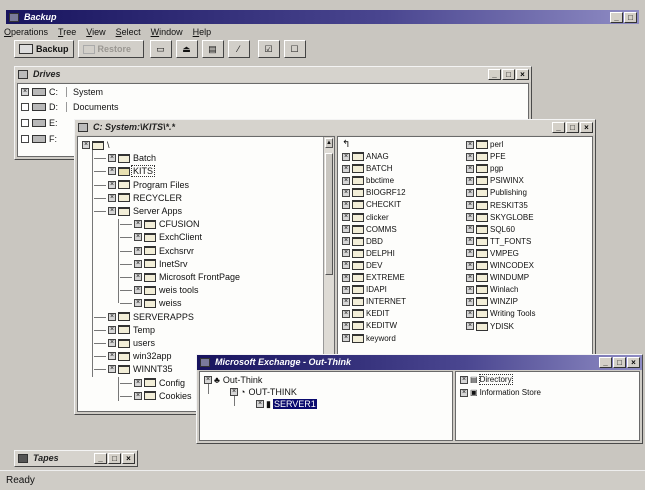 The width and height of the screenshot is (645, 490). Describe the element at coordinates (157, 251) in the screenshot. I see `folder-tree-item: × Exchsrvr` at that location.